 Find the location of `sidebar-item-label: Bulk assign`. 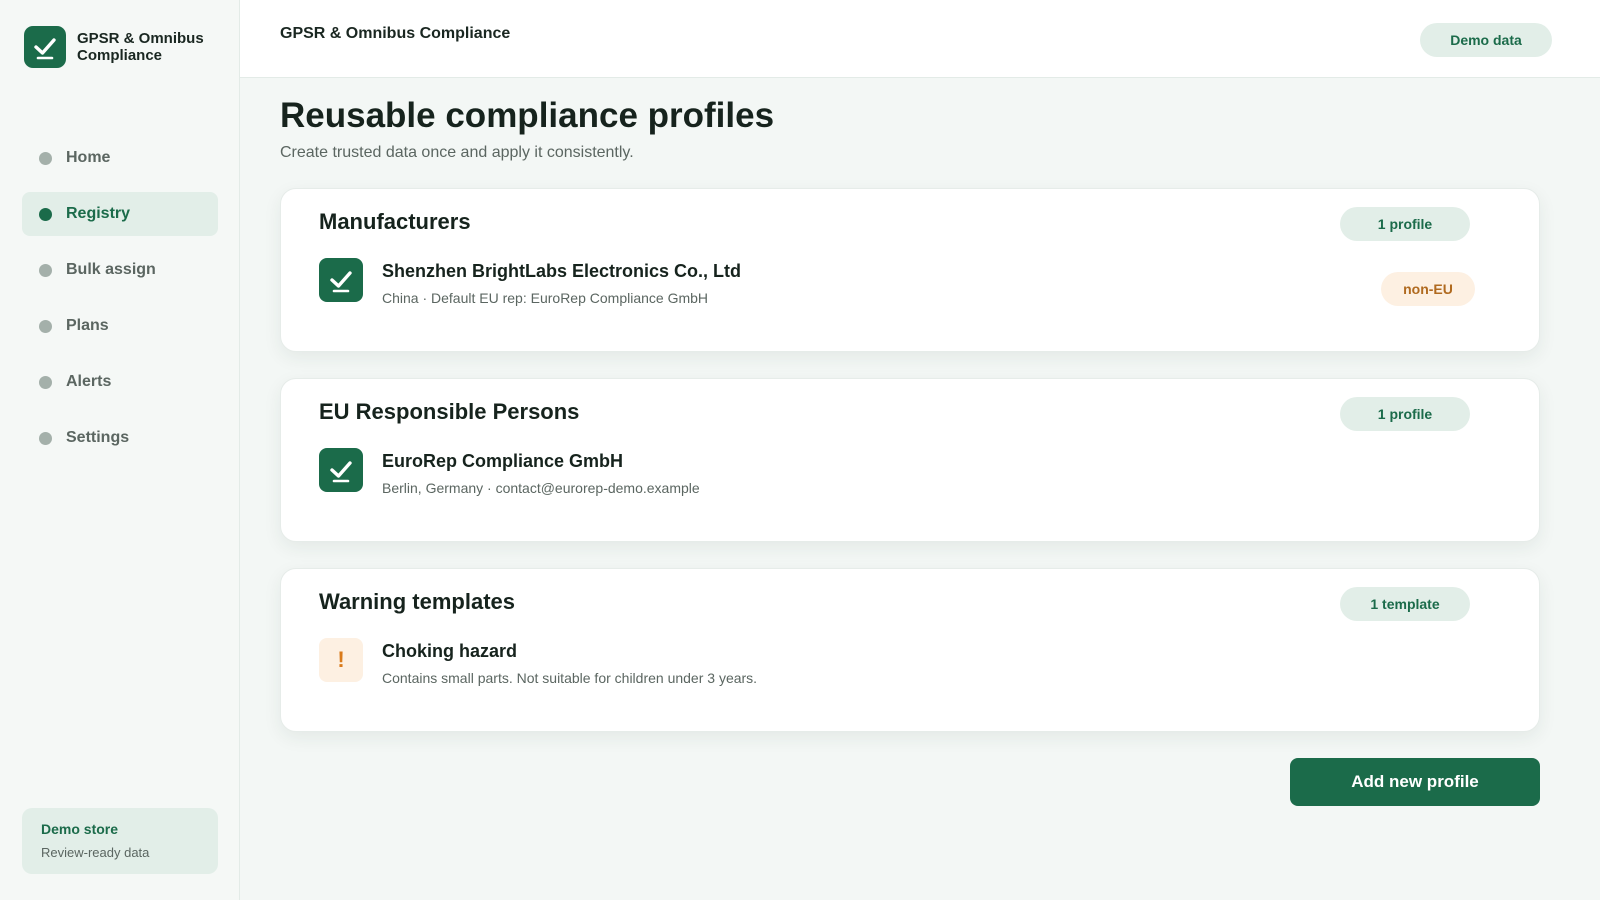

sidebar-item-label: Bulk assign is located at coordinates (111, 269).